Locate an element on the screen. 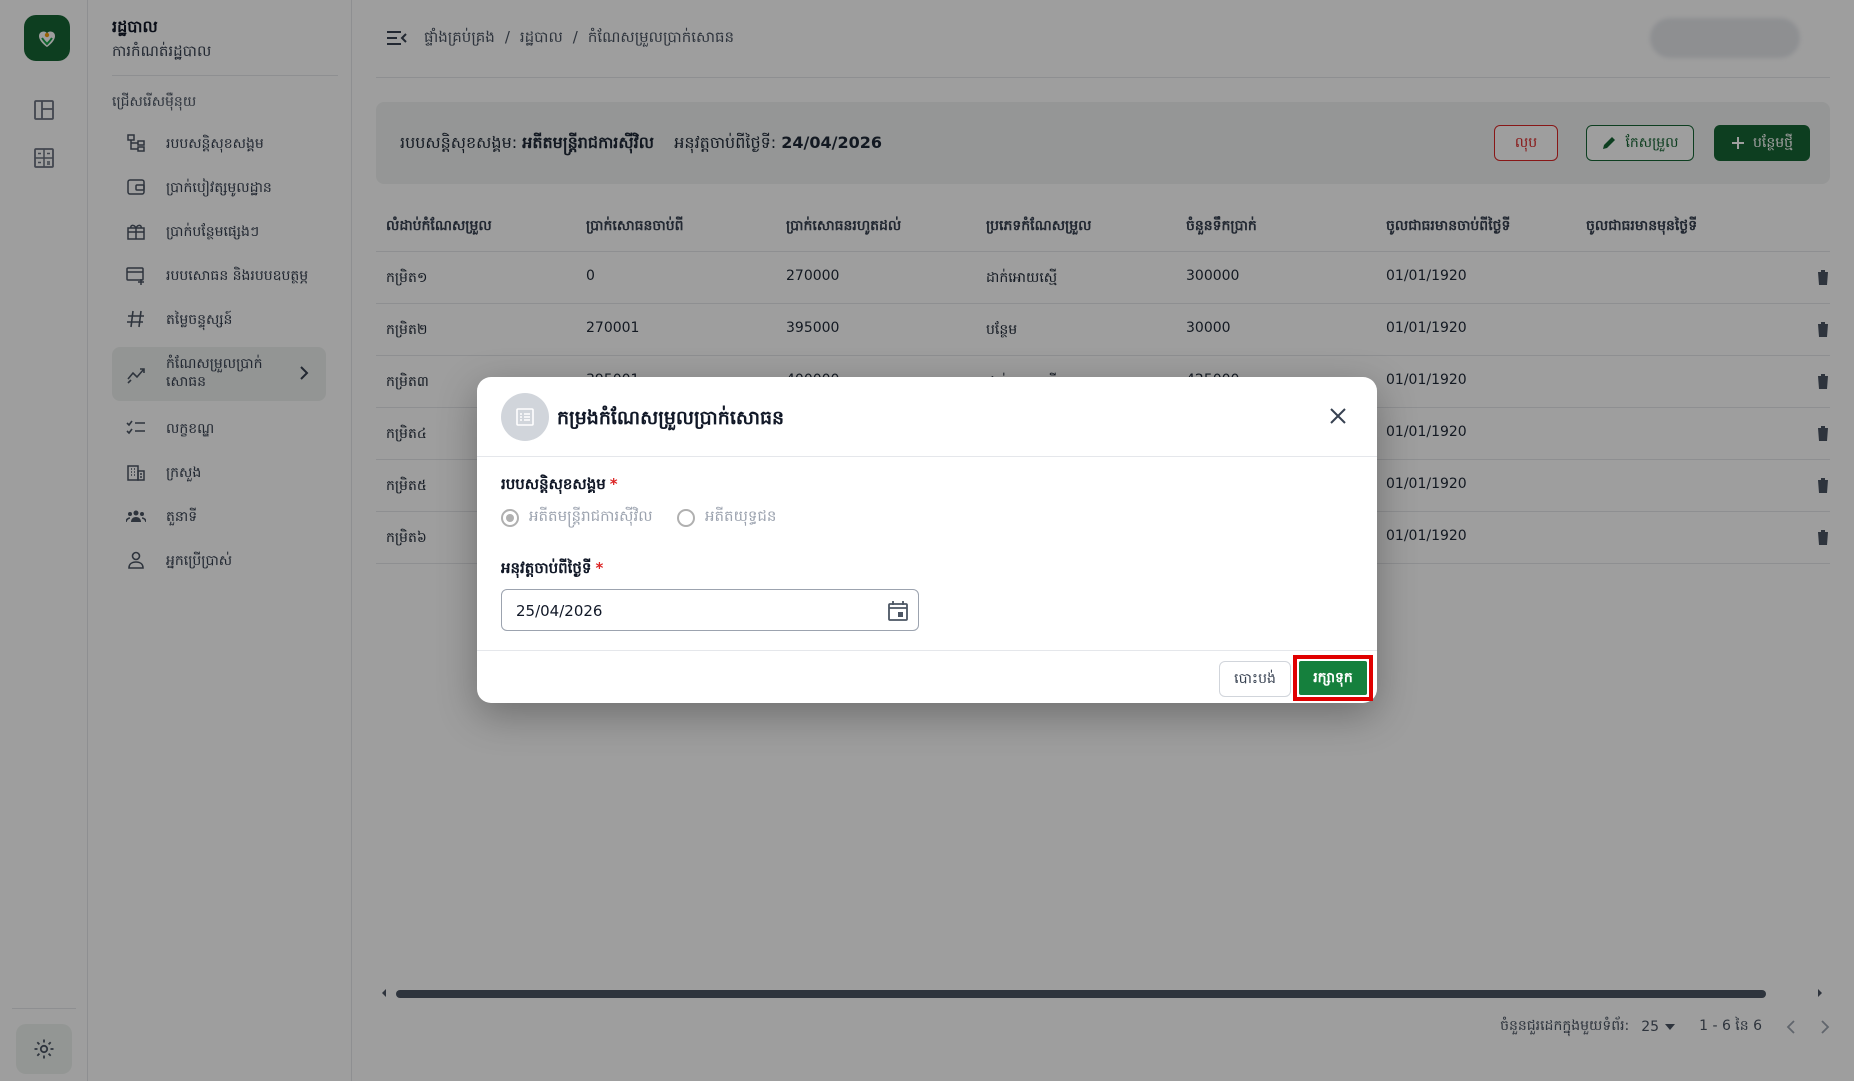 The image size is (1854, 1081). radio-label: អតីតមន្ត្រីរាជការស៊ីវិល is located at coordinates (591, 516).